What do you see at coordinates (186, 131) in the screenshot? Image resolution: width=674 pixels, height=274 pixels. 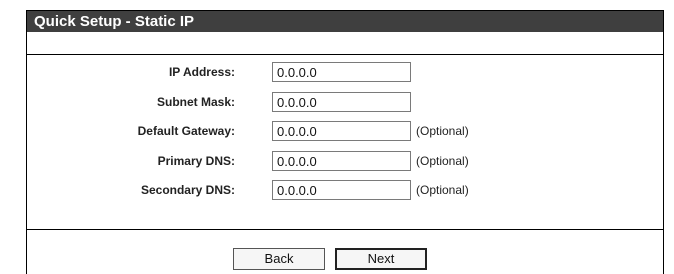 I see `default-gateway-label: Default Gateway:` at bounding box center [186, 131].